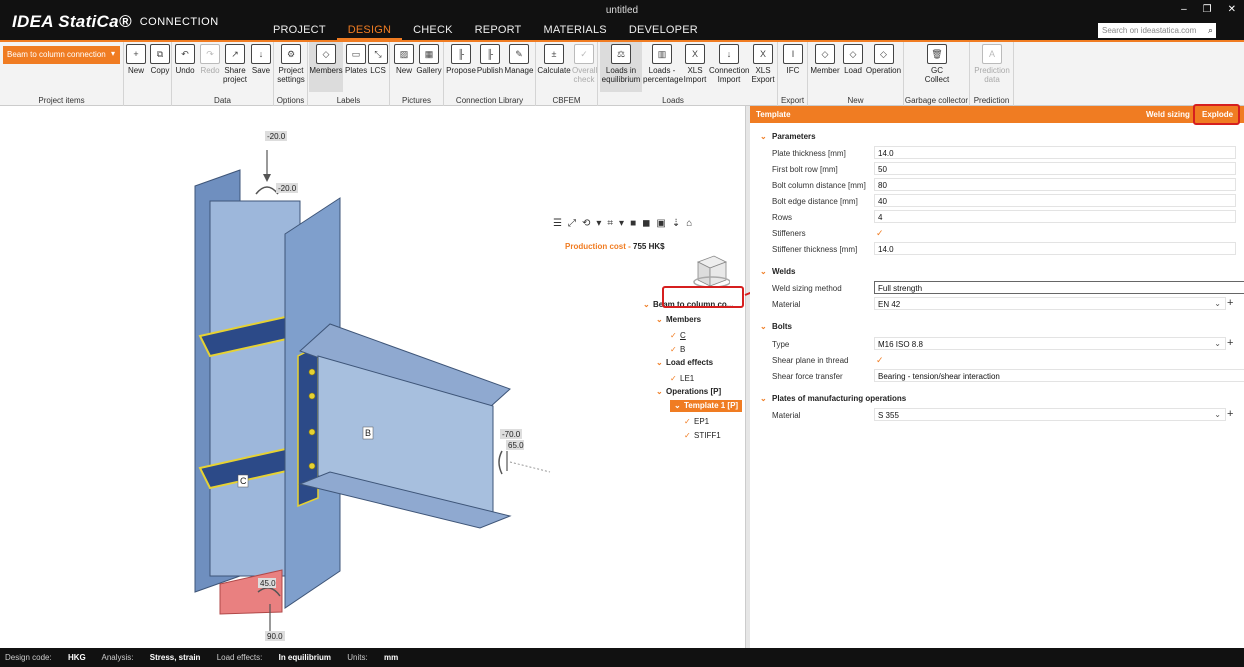  What do you see at coordinates (404, 59) in the screenshot?
I see `new-picture-button: ▨ New` at bounding box center [404, 59].